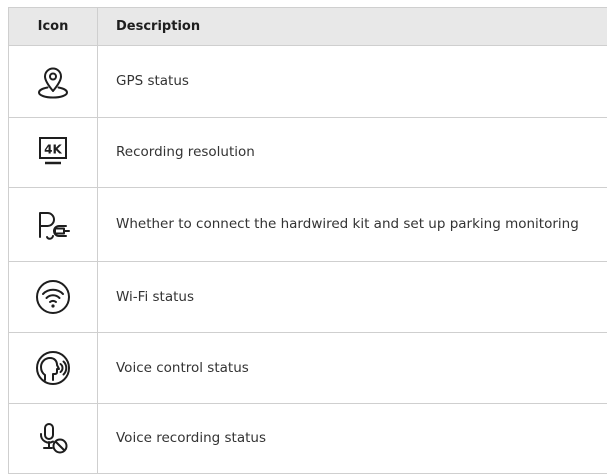  I want to click on parking-hardwire-icon, so click(54, 225).